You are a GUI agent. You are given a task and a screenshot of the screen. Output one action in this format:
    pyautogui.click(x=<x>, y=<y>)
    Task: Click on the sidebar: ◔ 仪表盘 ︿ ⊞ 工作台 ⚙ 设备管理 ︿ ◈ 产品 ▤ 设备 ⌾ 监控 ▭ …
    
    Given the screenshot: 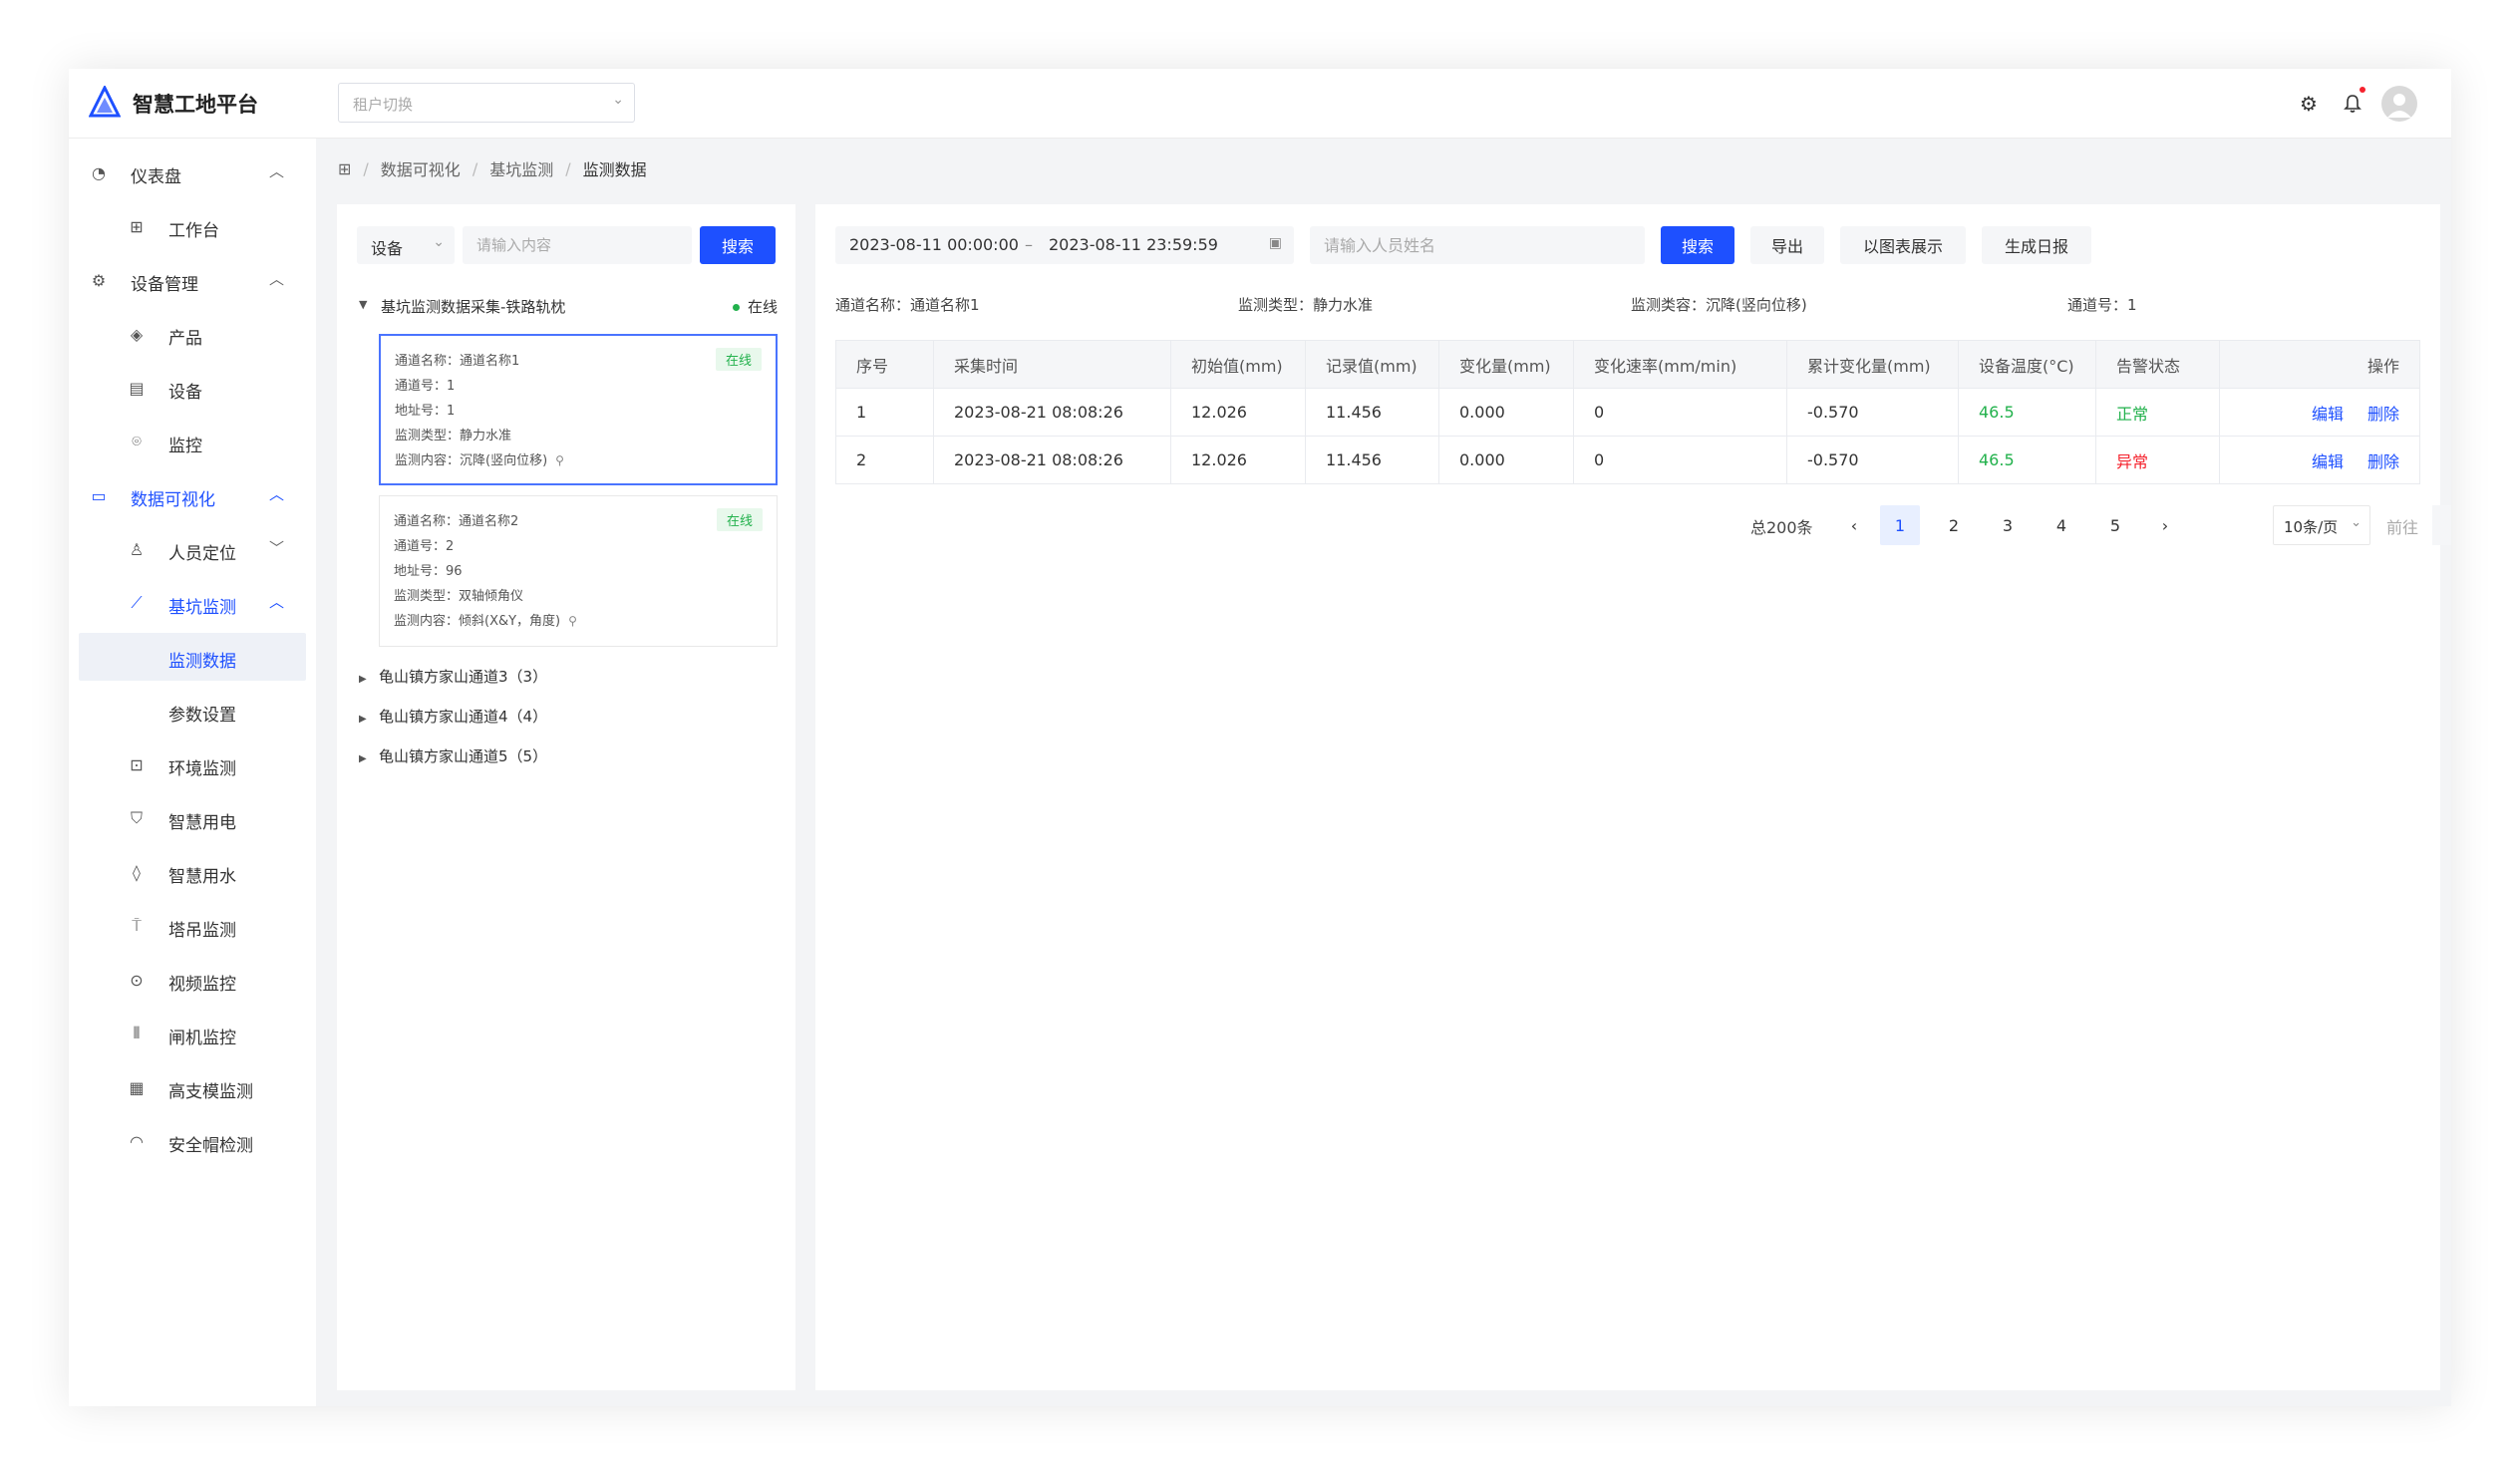 What is the action you would take?
    pyautogui.click(x=192, y=772)
    